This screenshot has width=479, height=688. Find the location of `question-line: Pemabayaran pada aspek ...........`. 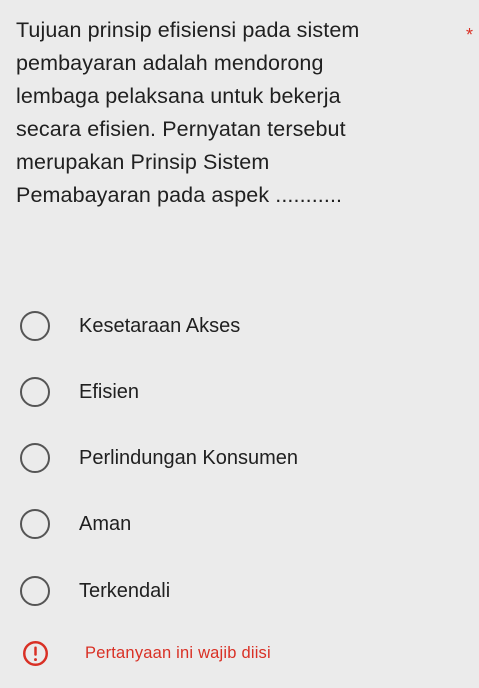

question-line: Pemabayaran pada aspek ........... is located at coordinates (179, 195).